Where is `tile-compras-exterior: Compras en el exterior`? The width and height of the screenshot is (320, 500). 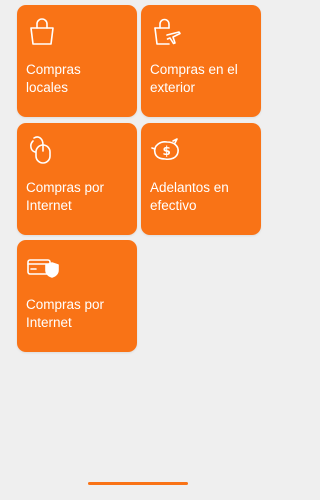 tile-compras-exterior: Compras en el exterior is located at coordinates (201, 61).